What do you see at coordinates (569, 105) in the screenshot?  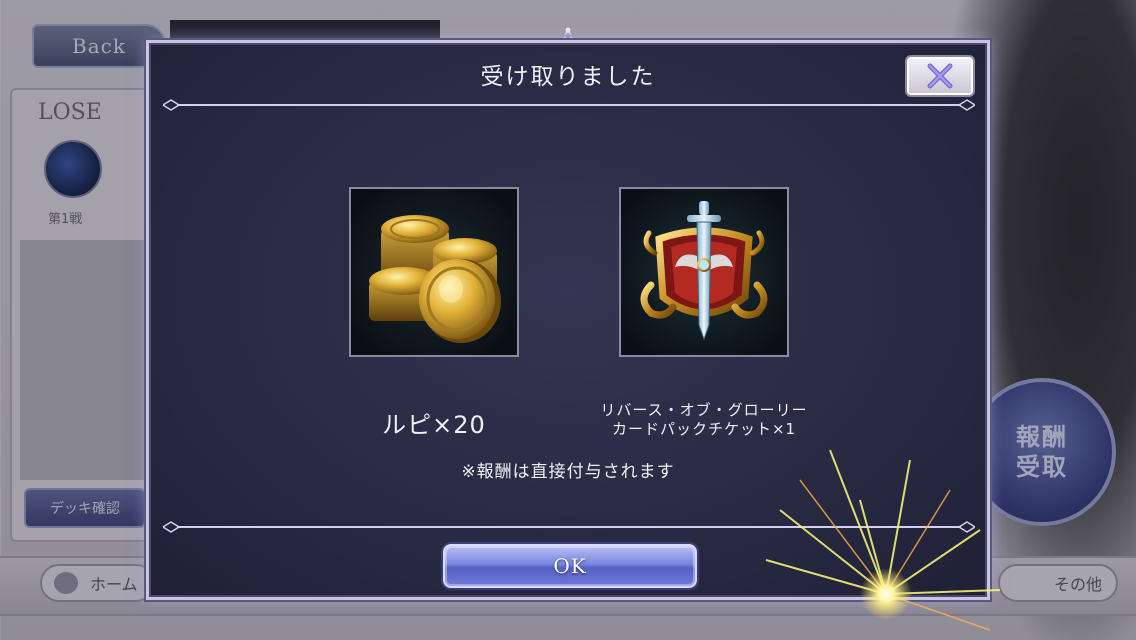 I see `title-divider` at bounding box center [569, 105].